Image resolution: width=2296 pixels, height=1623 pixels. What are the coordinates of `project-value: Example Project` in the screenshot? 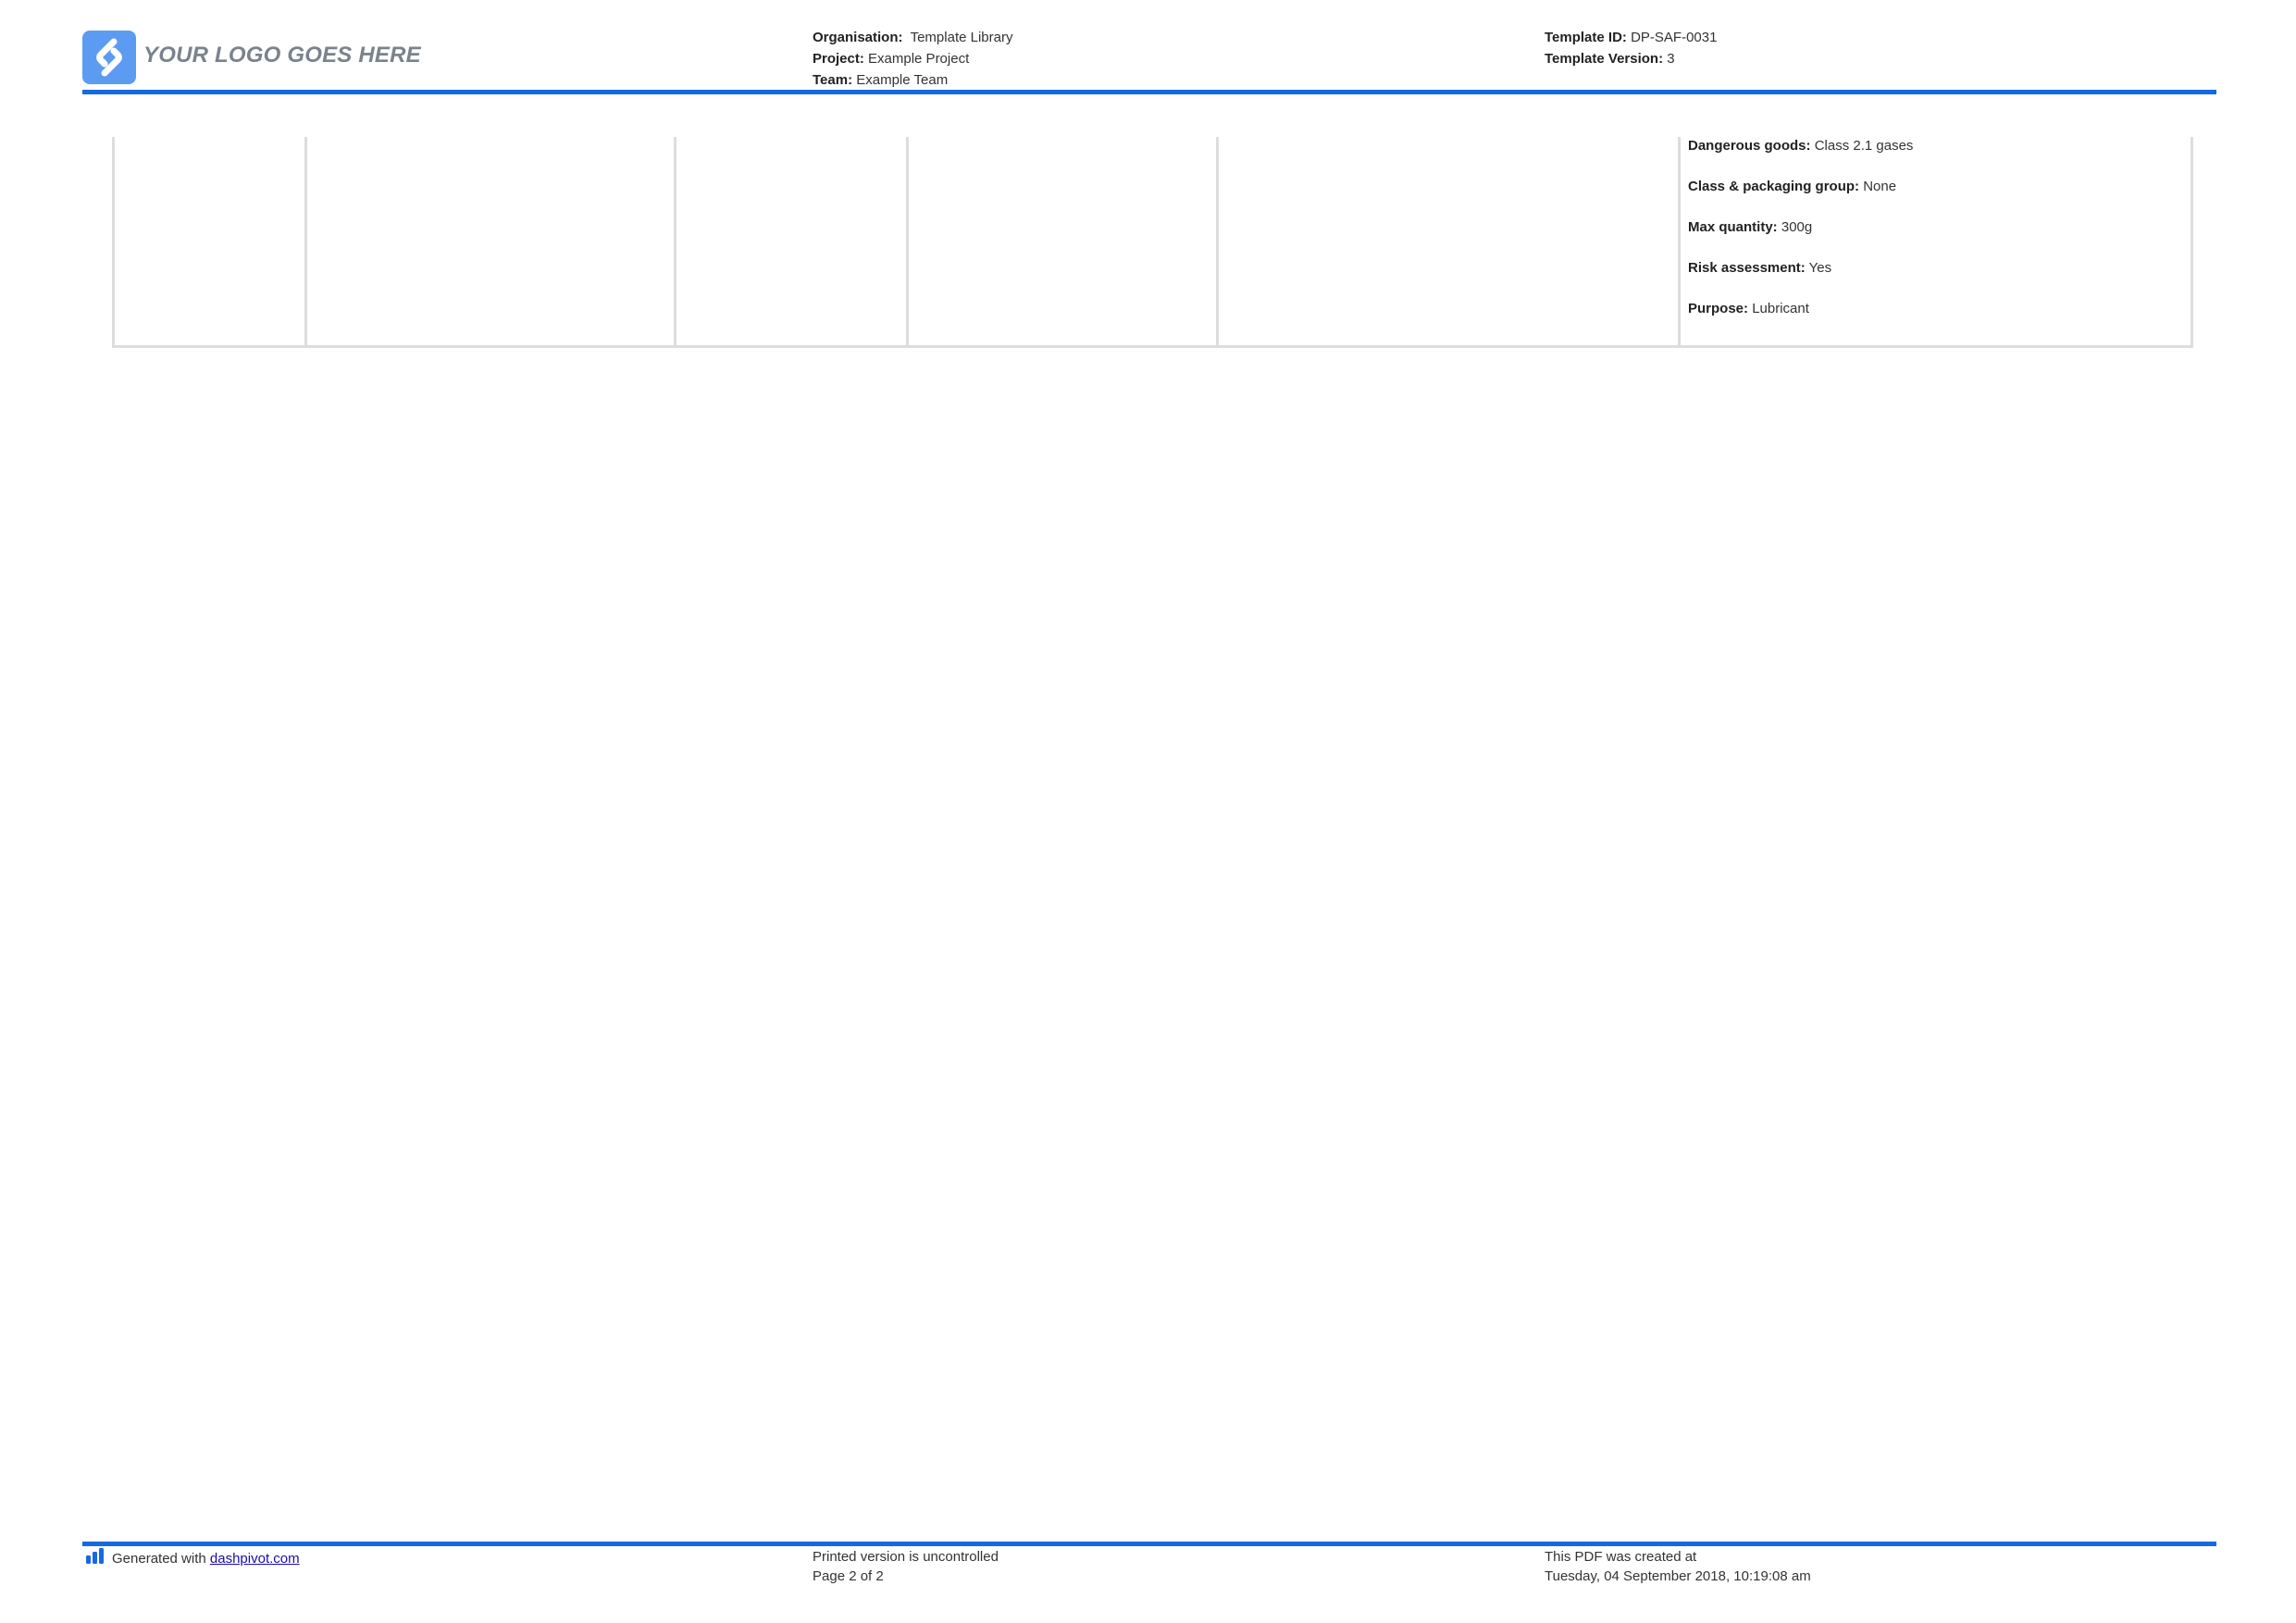 It's located at (919, 59).